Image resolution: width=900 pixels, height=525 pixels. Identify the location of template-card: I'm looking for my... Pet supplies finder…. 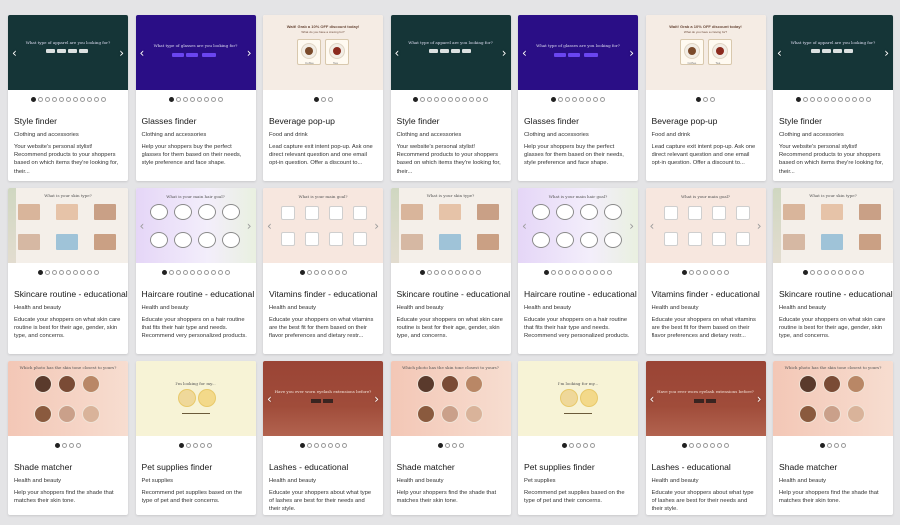
(195, 438).